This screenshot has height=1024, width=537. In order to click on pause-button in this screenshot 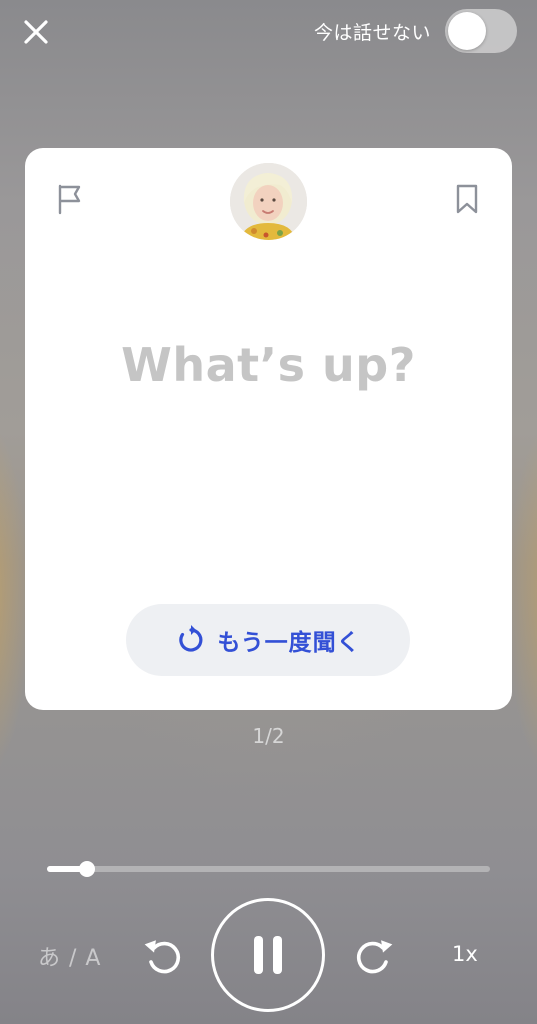, I will do `click(268, 955)`.